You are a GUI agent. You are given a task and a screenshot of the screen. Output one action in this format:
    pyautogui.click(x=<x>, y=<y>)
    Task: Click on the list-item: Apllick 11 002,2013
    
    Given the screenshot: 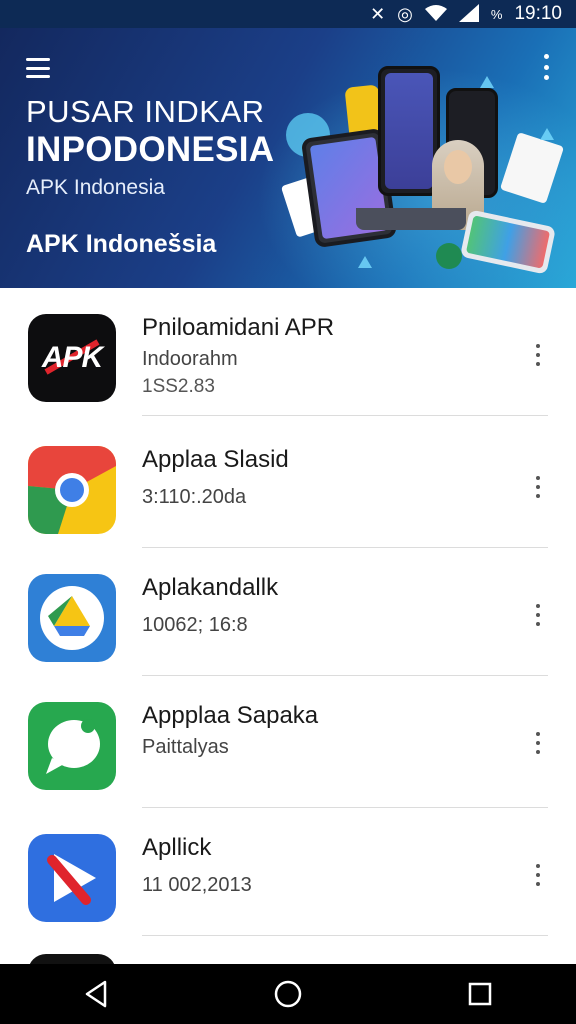 What is the action you would take?
    pyautogui.click(x=288, y=872)
    